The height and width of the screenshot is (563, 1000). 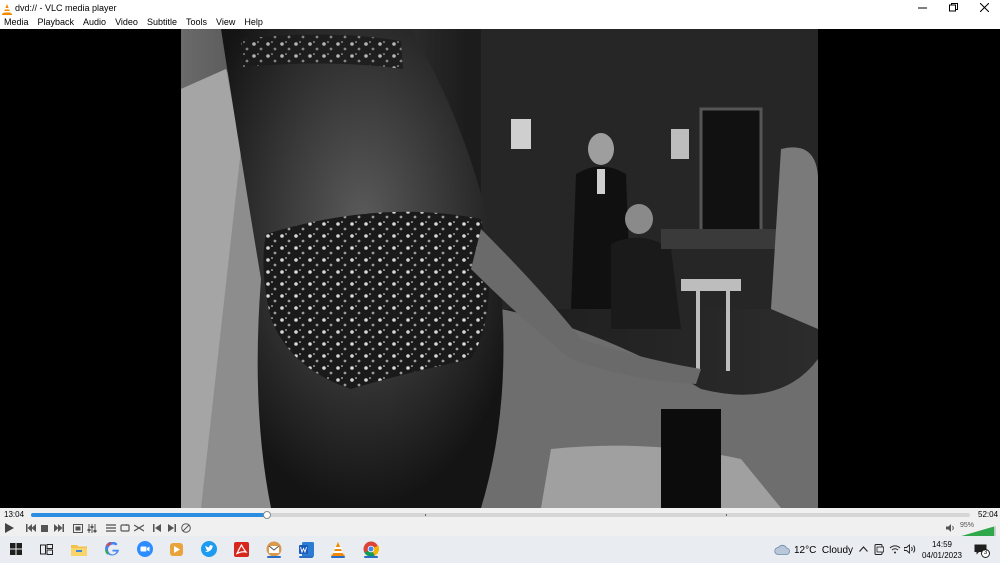 I want to click on wifi-icon, so click(x=895, y=549).